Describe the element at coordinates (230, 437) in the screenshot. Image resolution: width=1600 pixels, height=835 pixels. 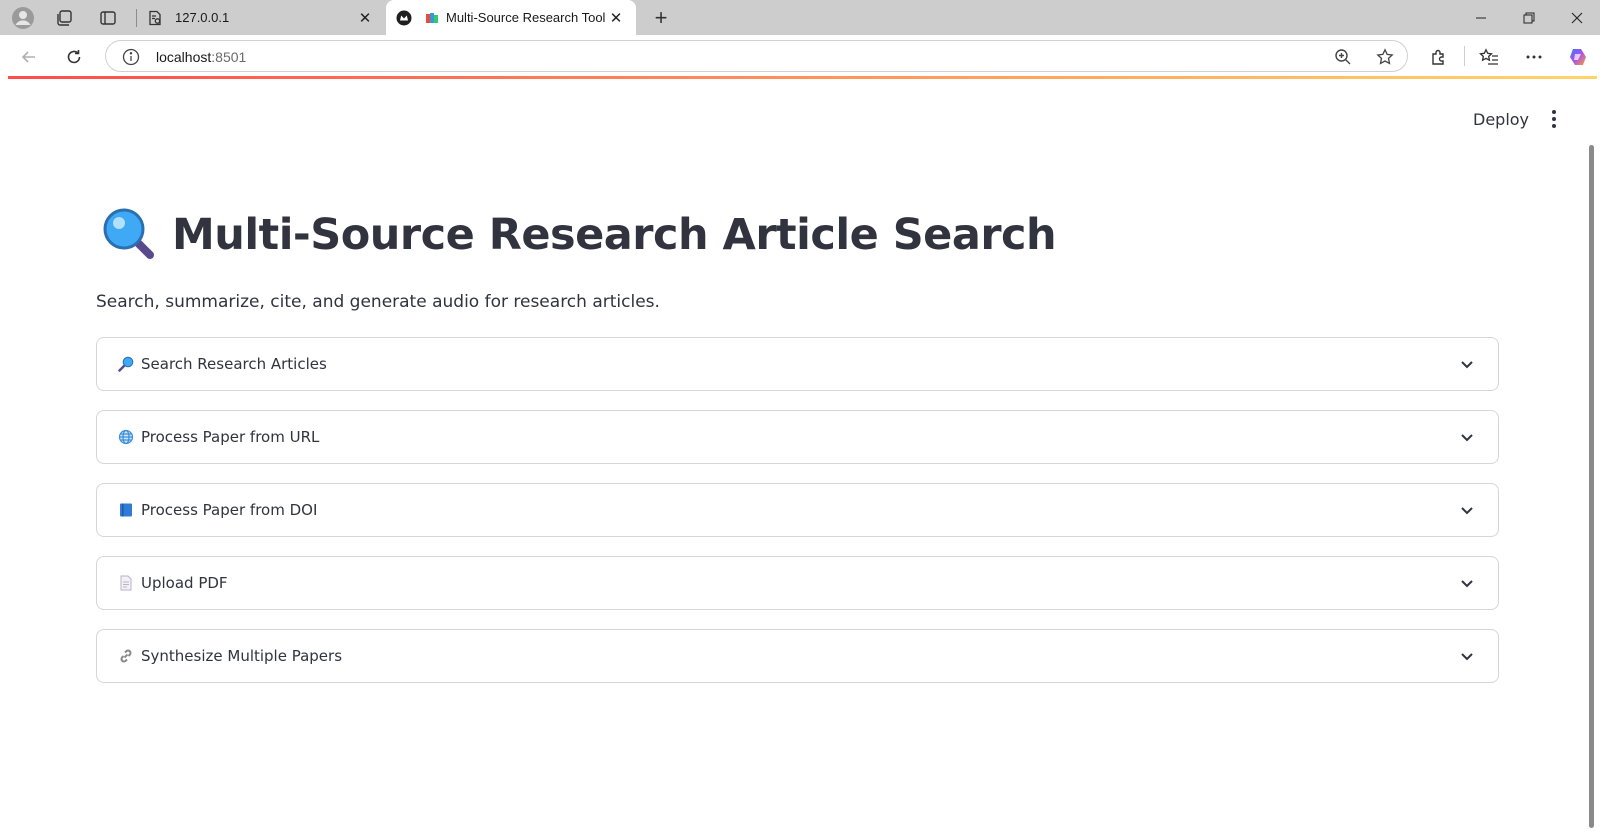
I see `expander-label: Process Paper from URL` at that location.